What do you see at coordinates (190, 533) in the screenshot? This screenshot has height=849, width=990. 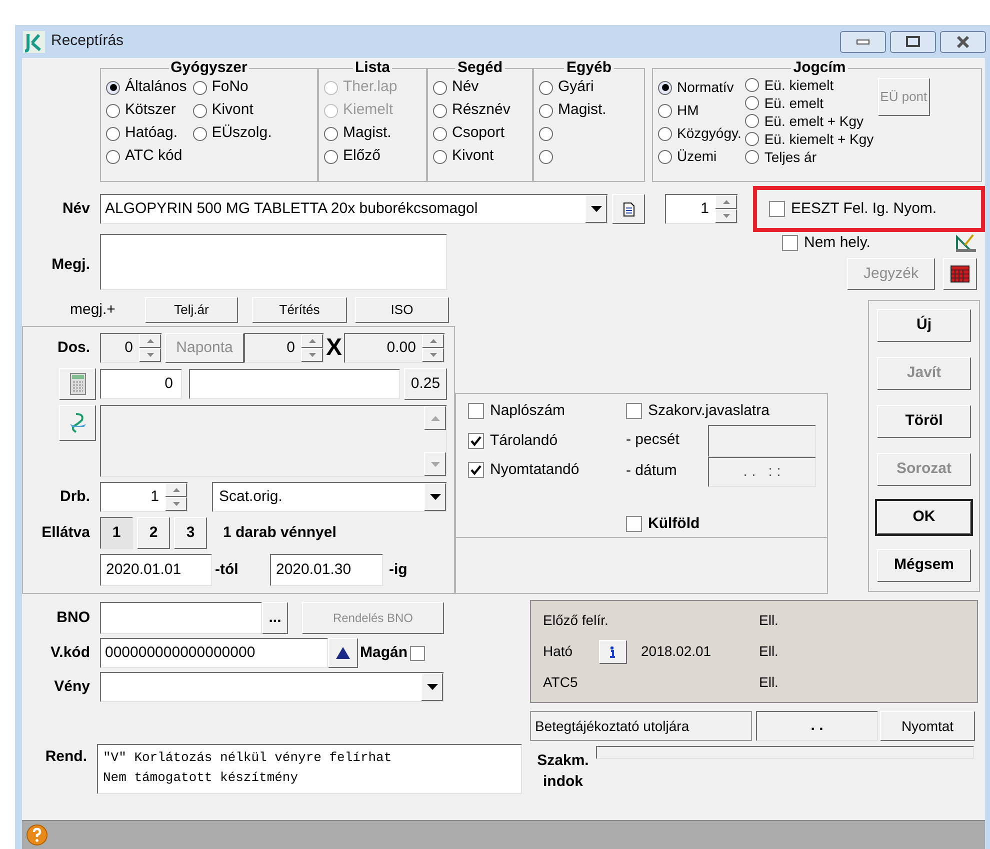 I see `tab: 3` at bounding box center [190, 533].